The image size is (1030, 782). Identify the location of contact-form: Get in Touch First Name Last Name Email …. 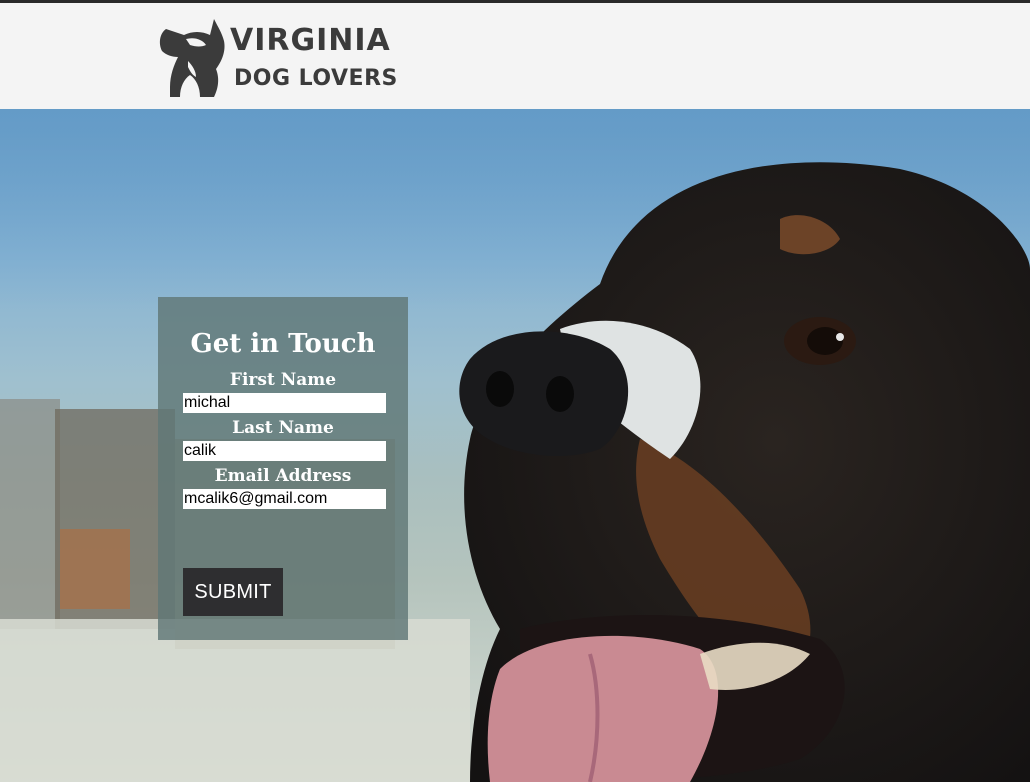
(283, 468).